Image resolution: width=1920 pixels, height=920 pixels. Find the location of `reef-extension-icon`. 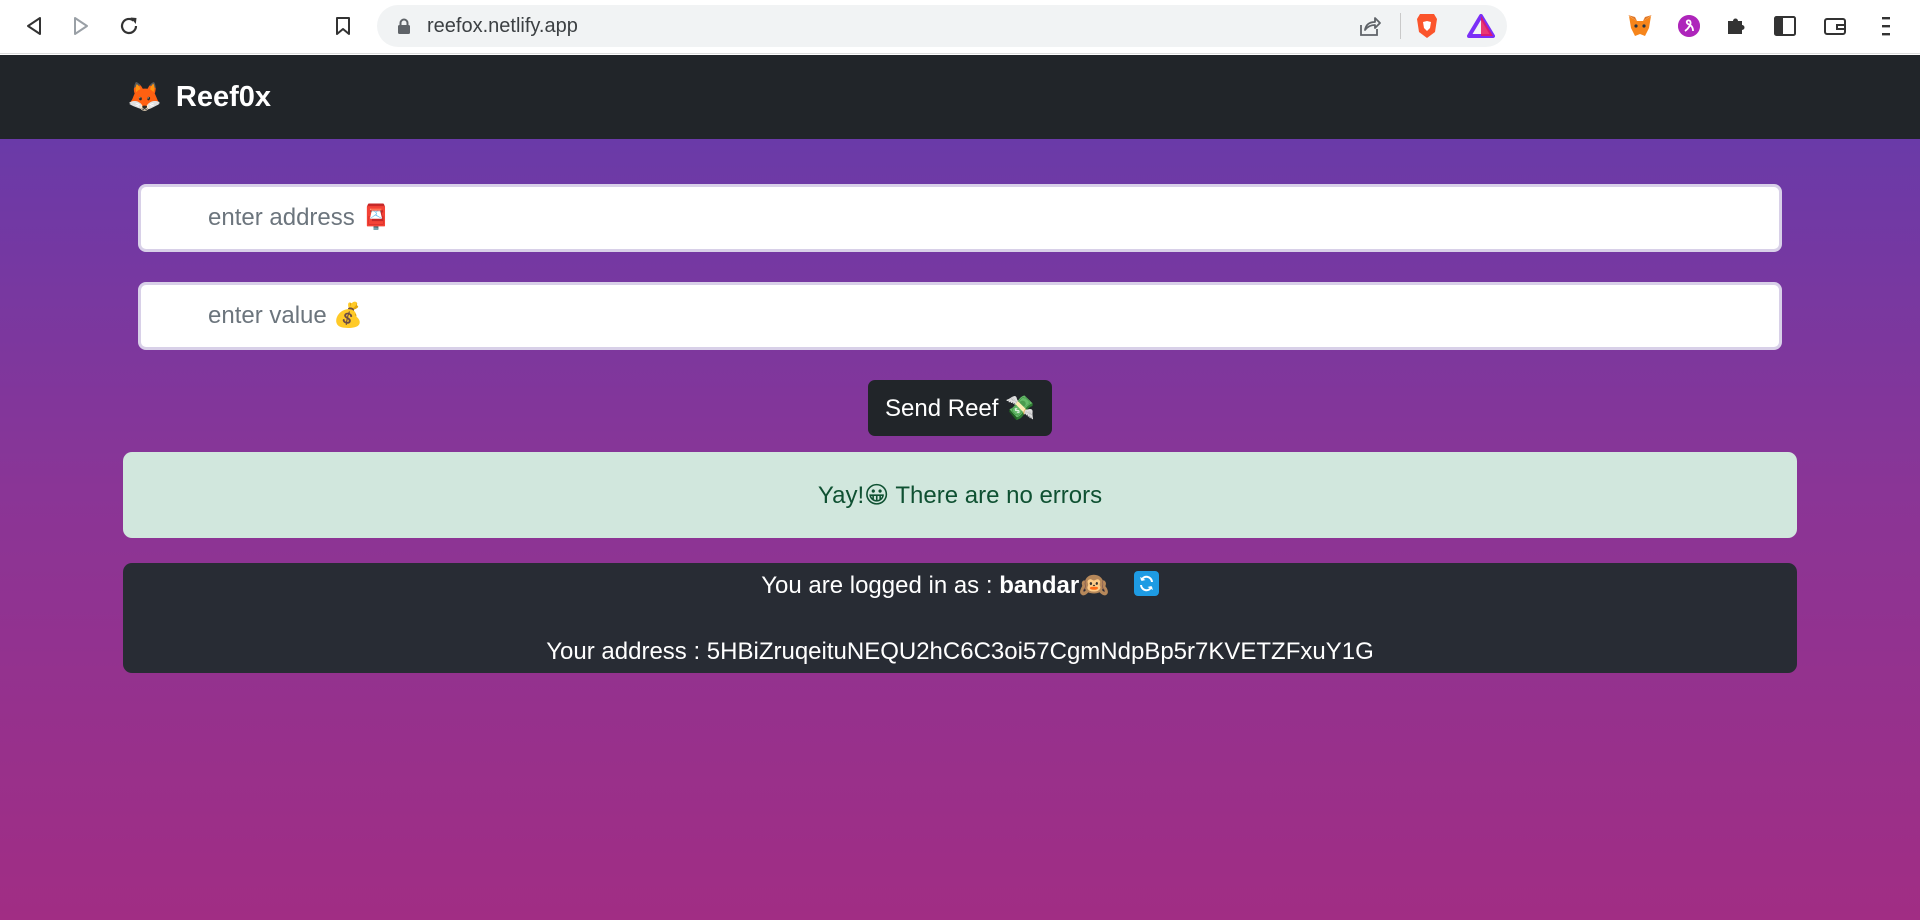

reef-extension-icon is located at coordinates (1689, 26).